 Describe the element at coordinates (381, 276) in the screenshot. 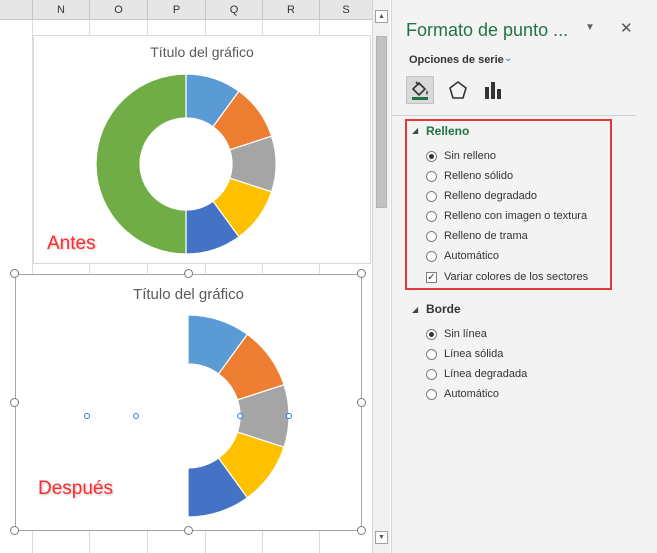

I see `vertical-scrollbar: ▲ ▼` at that location.